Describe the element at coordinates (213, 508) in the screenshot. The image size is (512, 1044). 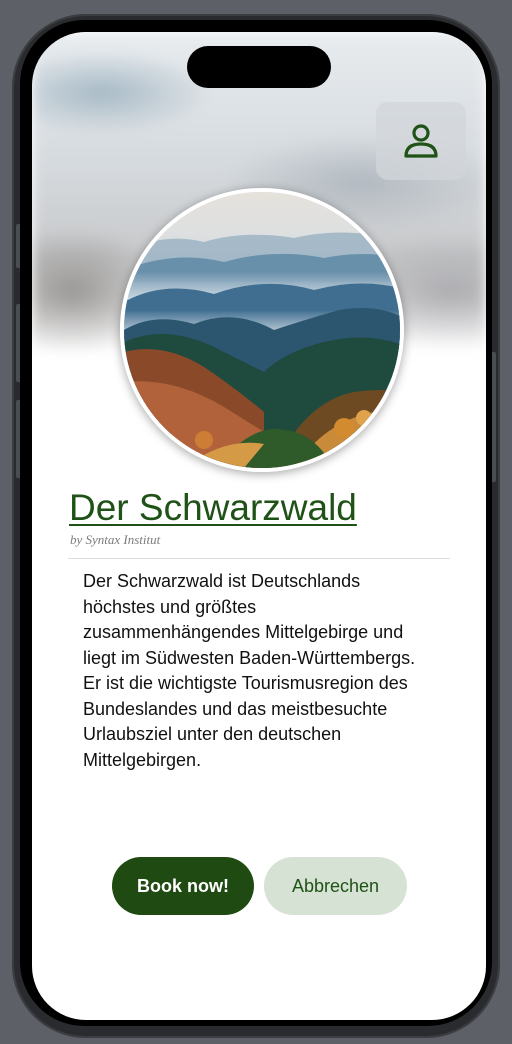
I see `page-title: Der Schwarzwald` at that location.